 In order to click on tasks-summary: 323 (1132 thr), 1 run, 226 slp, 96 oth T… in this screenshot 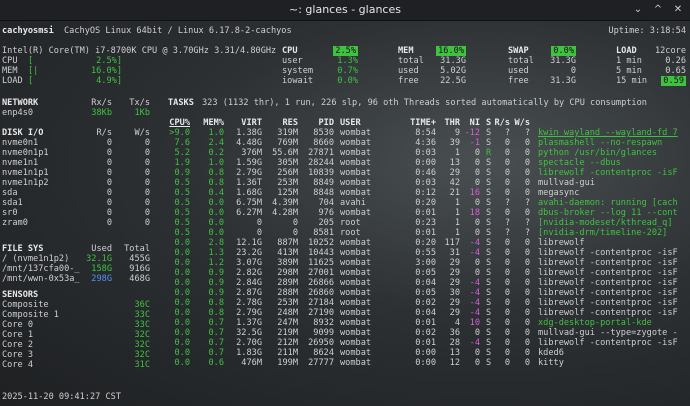, I will do `click(424, 103)`.